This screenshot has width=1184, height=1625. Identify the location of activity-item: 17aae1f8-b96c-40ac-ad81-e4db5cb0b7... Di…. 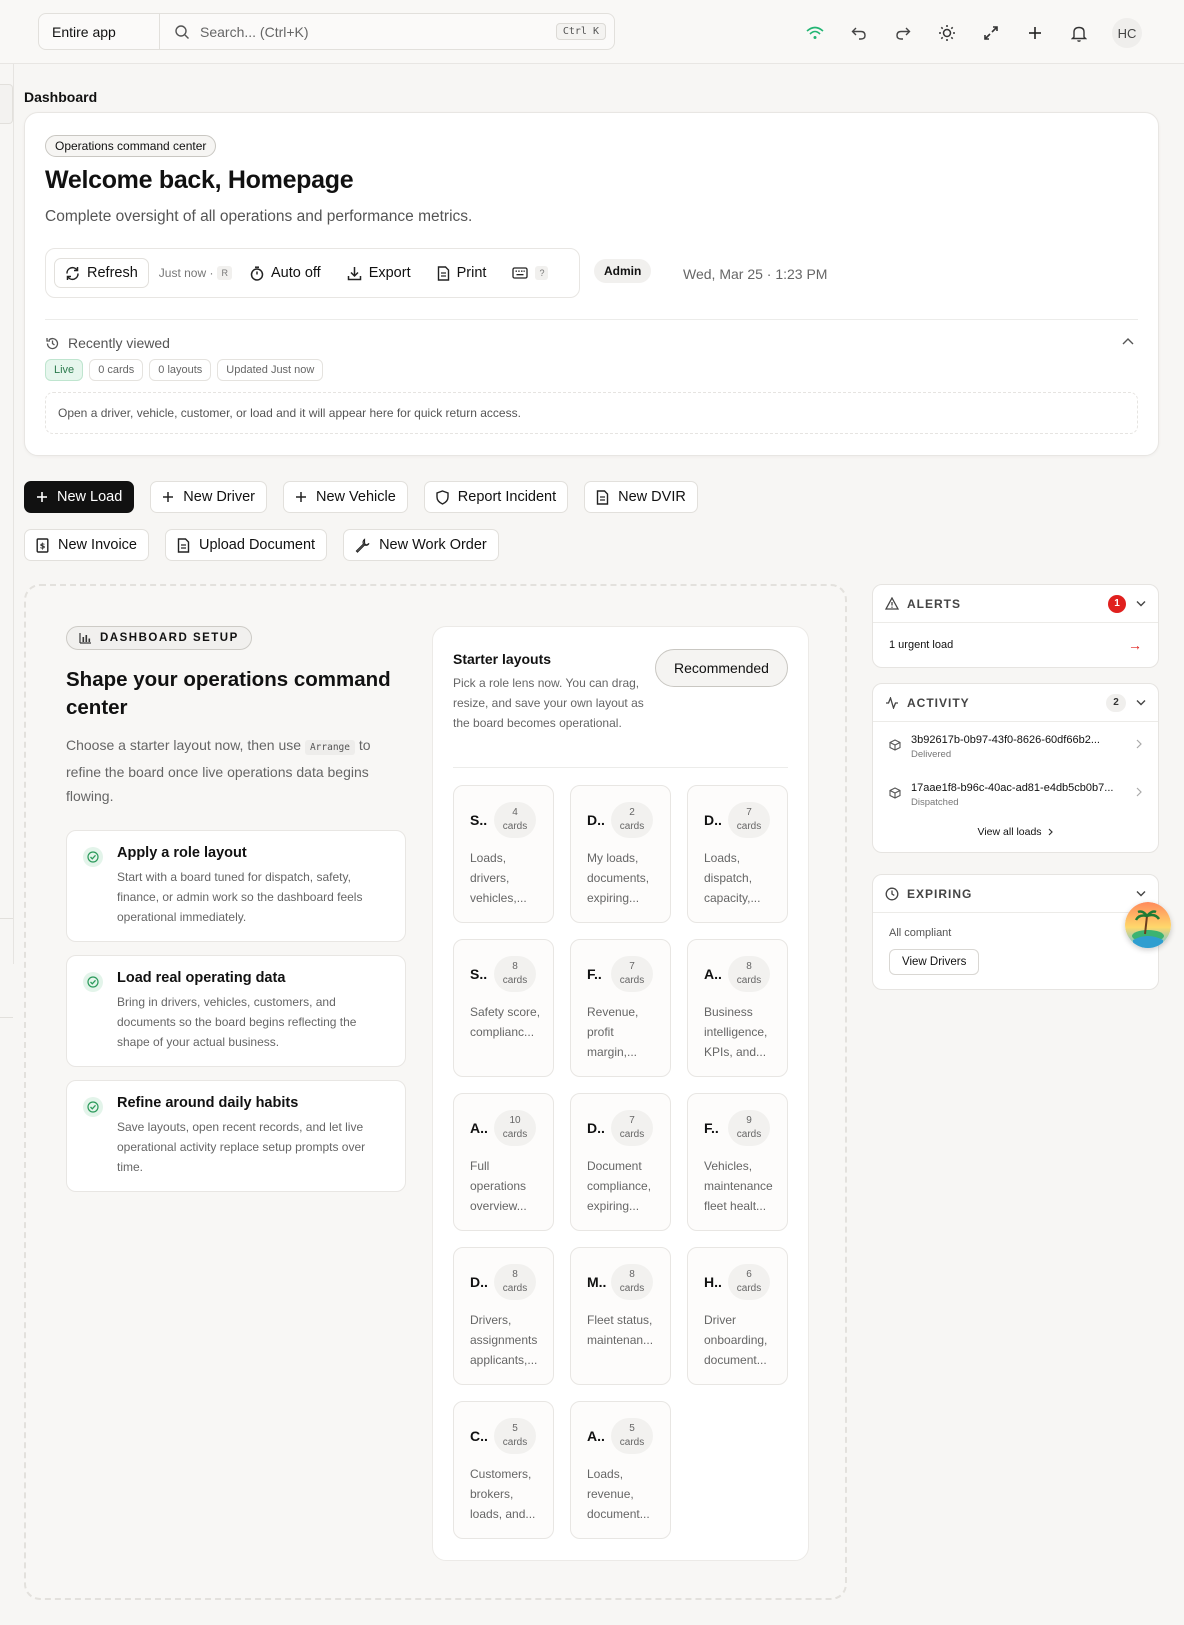
(1015, 794).